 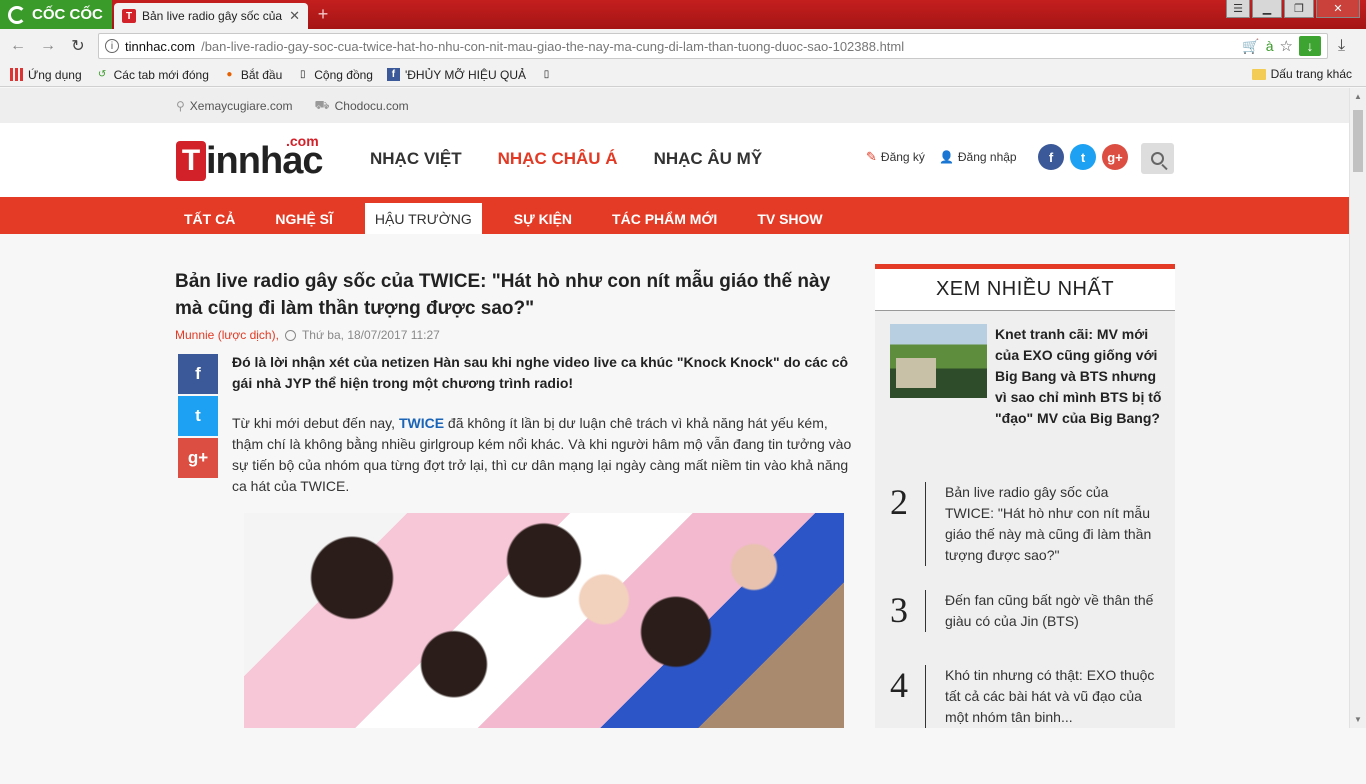 What do you see at coordinates (416, 159) in the screenshot?
I see `nav-nhac-viet: NHẠC VIỆT` at bounding box center [416, 159].